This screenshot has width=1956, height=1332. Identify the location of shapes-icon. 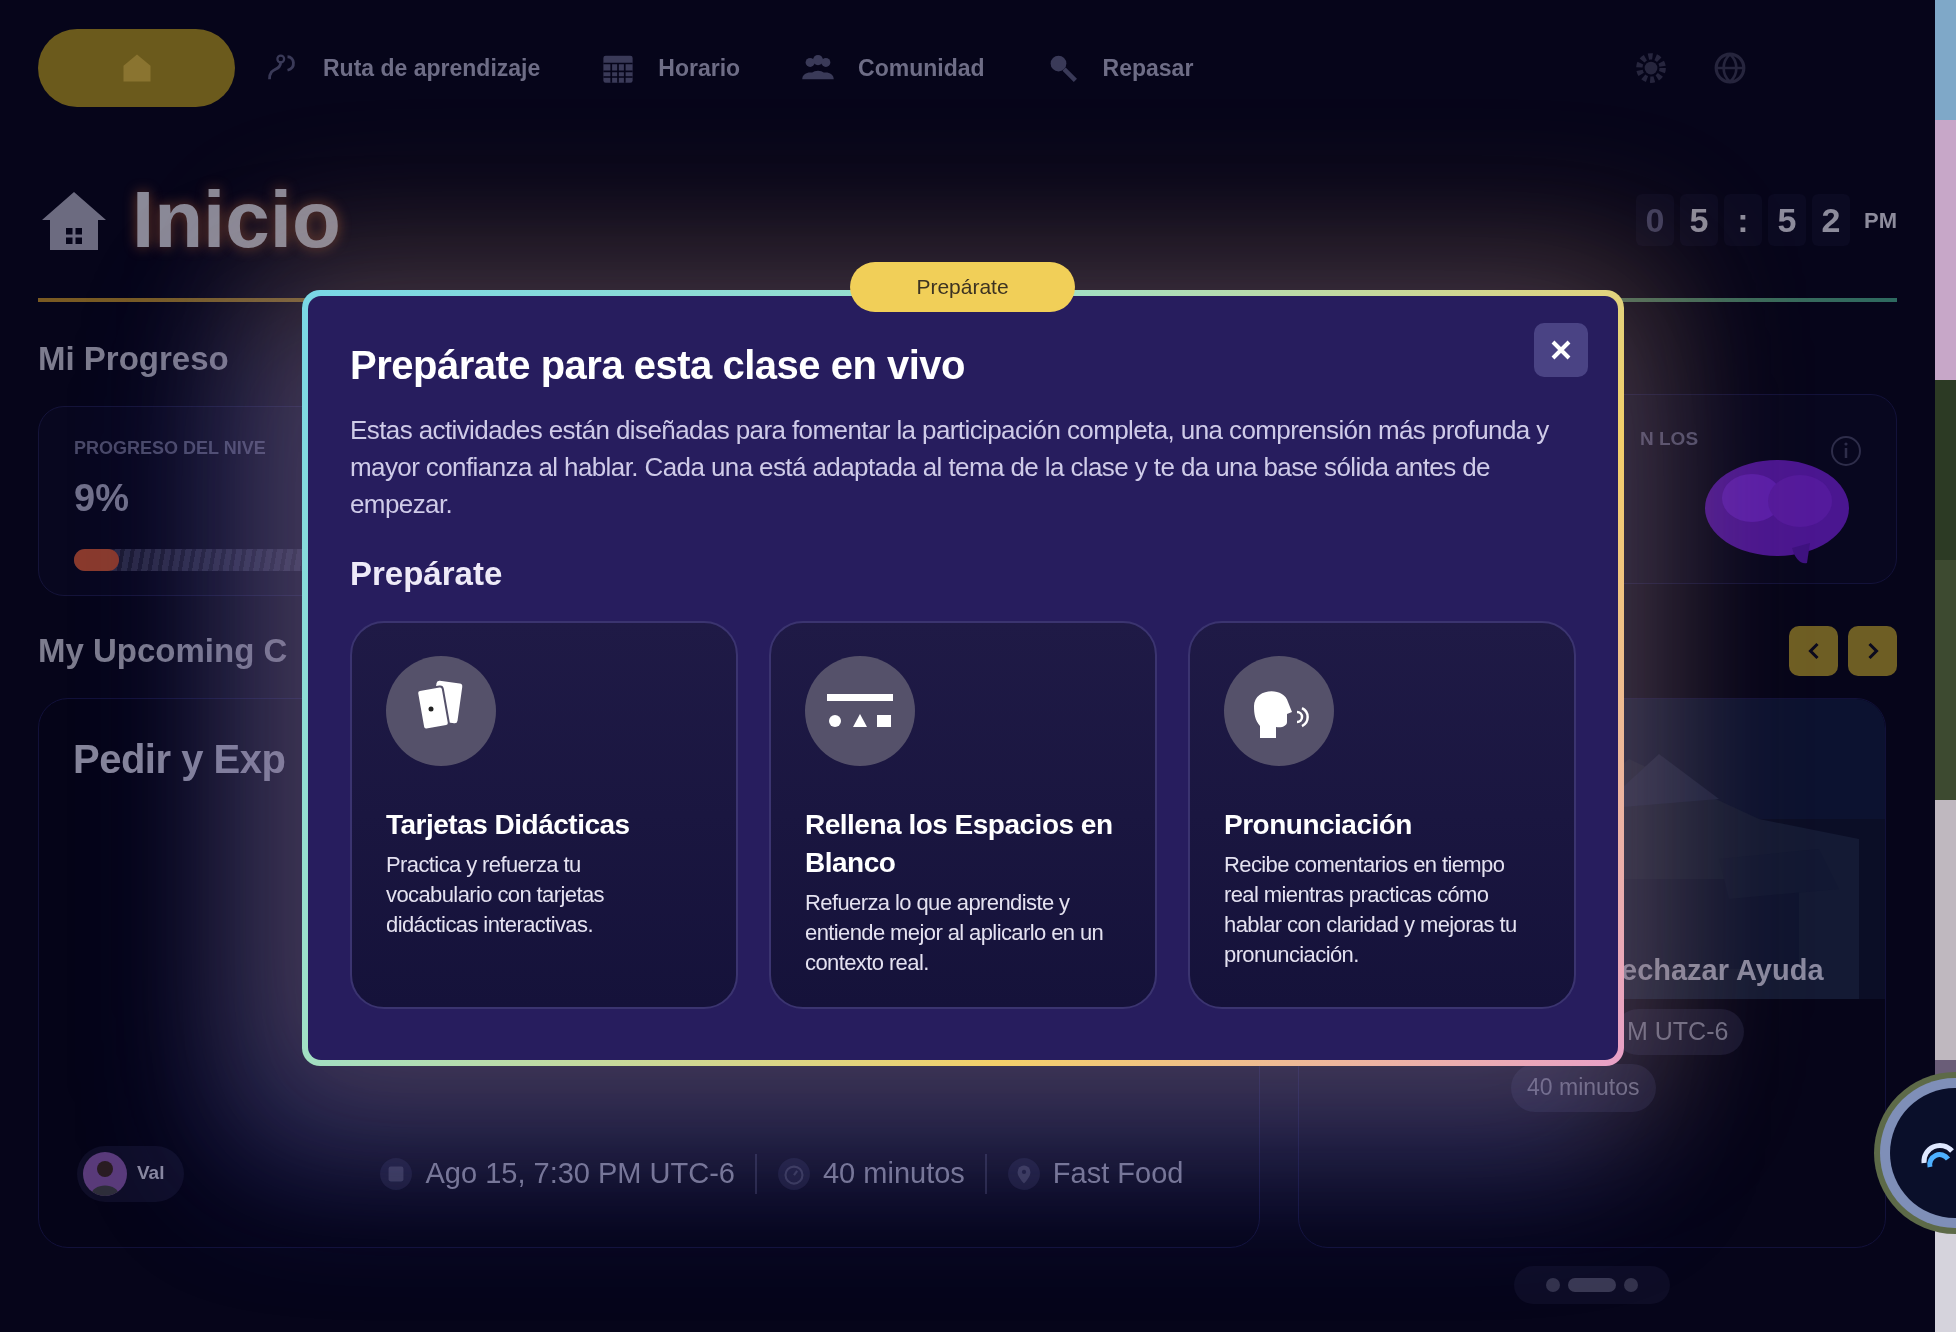
(860, 710).